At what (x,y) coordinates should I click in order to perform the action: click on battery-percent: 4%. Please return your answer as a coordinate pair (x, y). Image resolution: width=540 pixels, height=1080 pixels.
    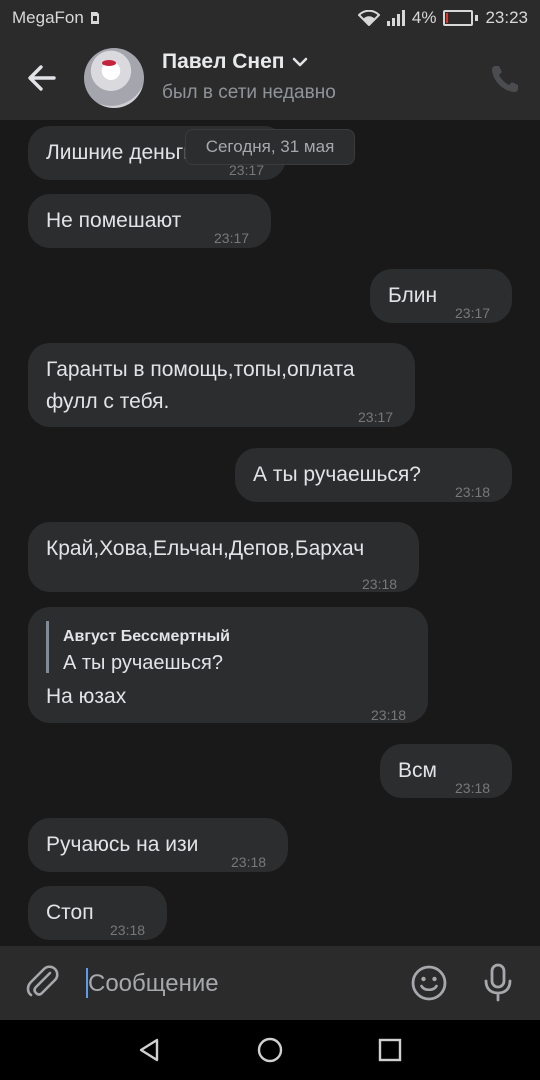
    Looking at the image, I should click on (424, 17).